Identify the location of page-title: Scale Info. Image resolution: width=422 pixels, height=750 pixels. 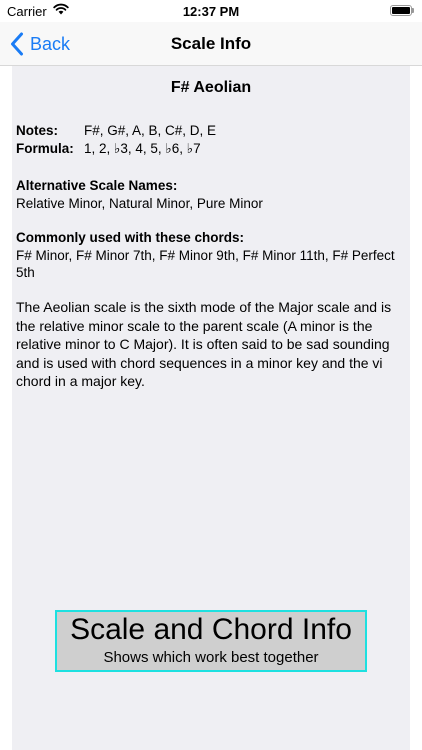
(211, 43).